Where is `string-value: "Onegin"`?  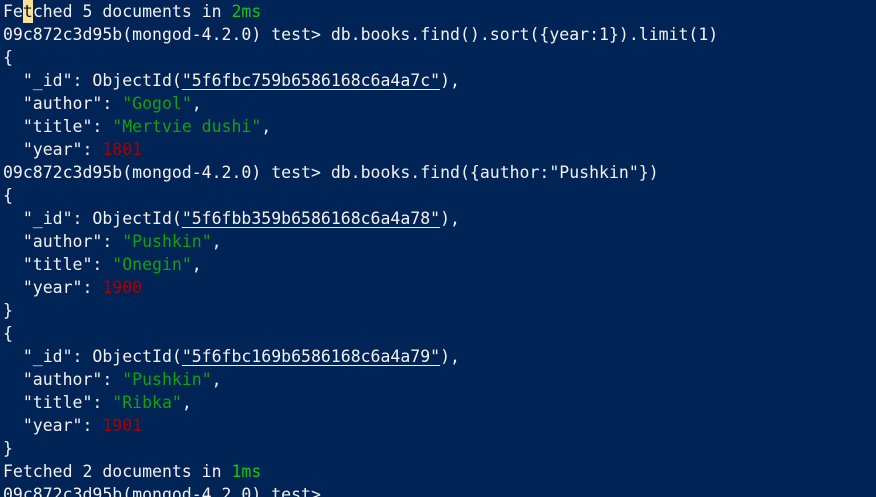
string-value: "Onegin" is located at coordinates (152, 264).